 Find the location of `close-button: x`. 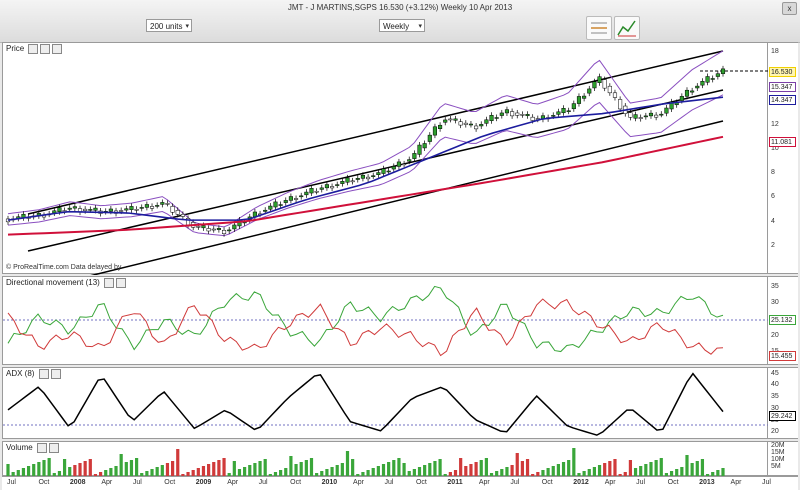

close-button: x is located at coordinates (789, 8).